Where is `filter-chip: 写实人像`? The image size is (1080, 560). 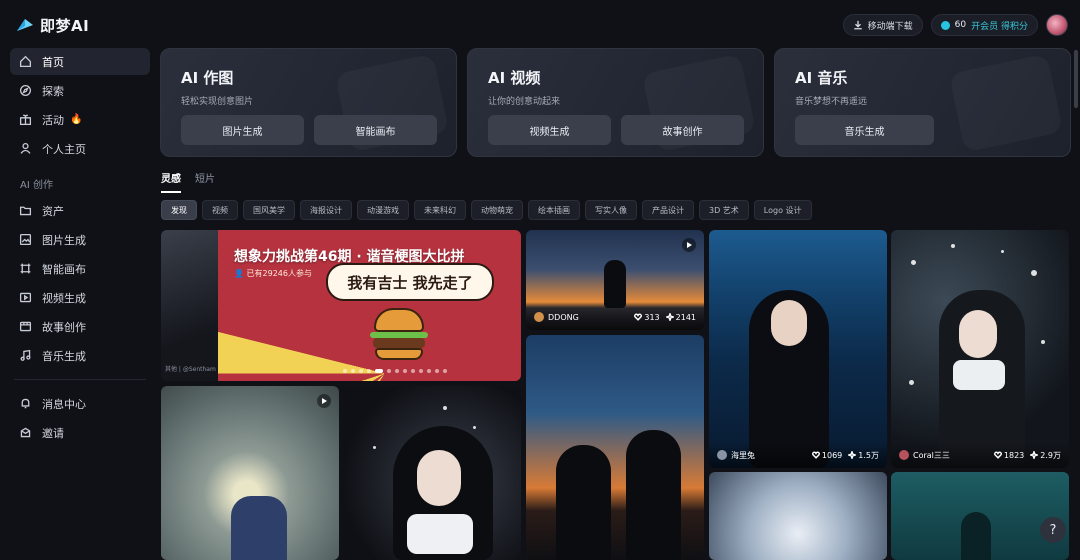
filter-chip: 写实人像 is located at coordinates (611, 210).